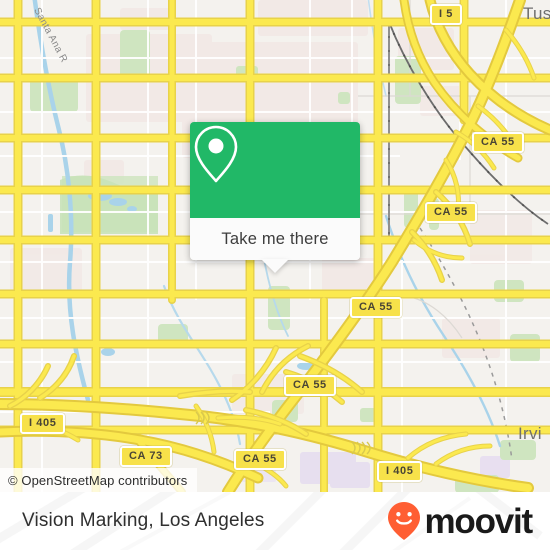 Image resolution: width=550 pixels, height=550 pixels. I want to click on moovit-pin-smile-icon, so click(404, 521).